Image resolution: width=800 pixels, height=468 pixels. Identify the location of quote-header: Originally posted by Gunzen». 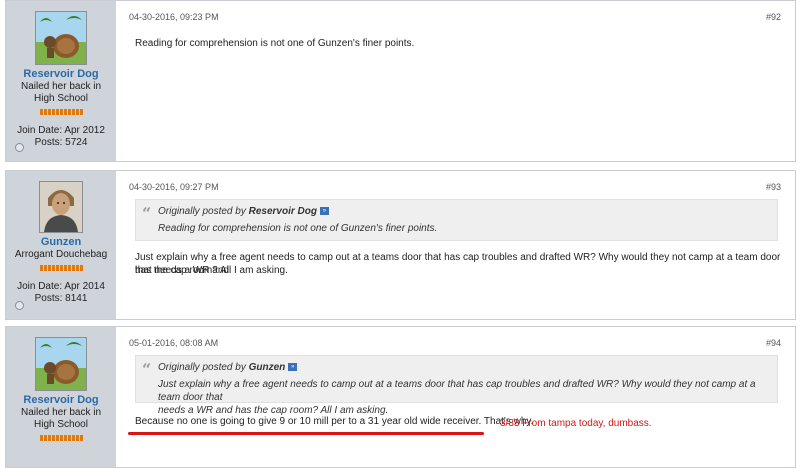
(228, 367).